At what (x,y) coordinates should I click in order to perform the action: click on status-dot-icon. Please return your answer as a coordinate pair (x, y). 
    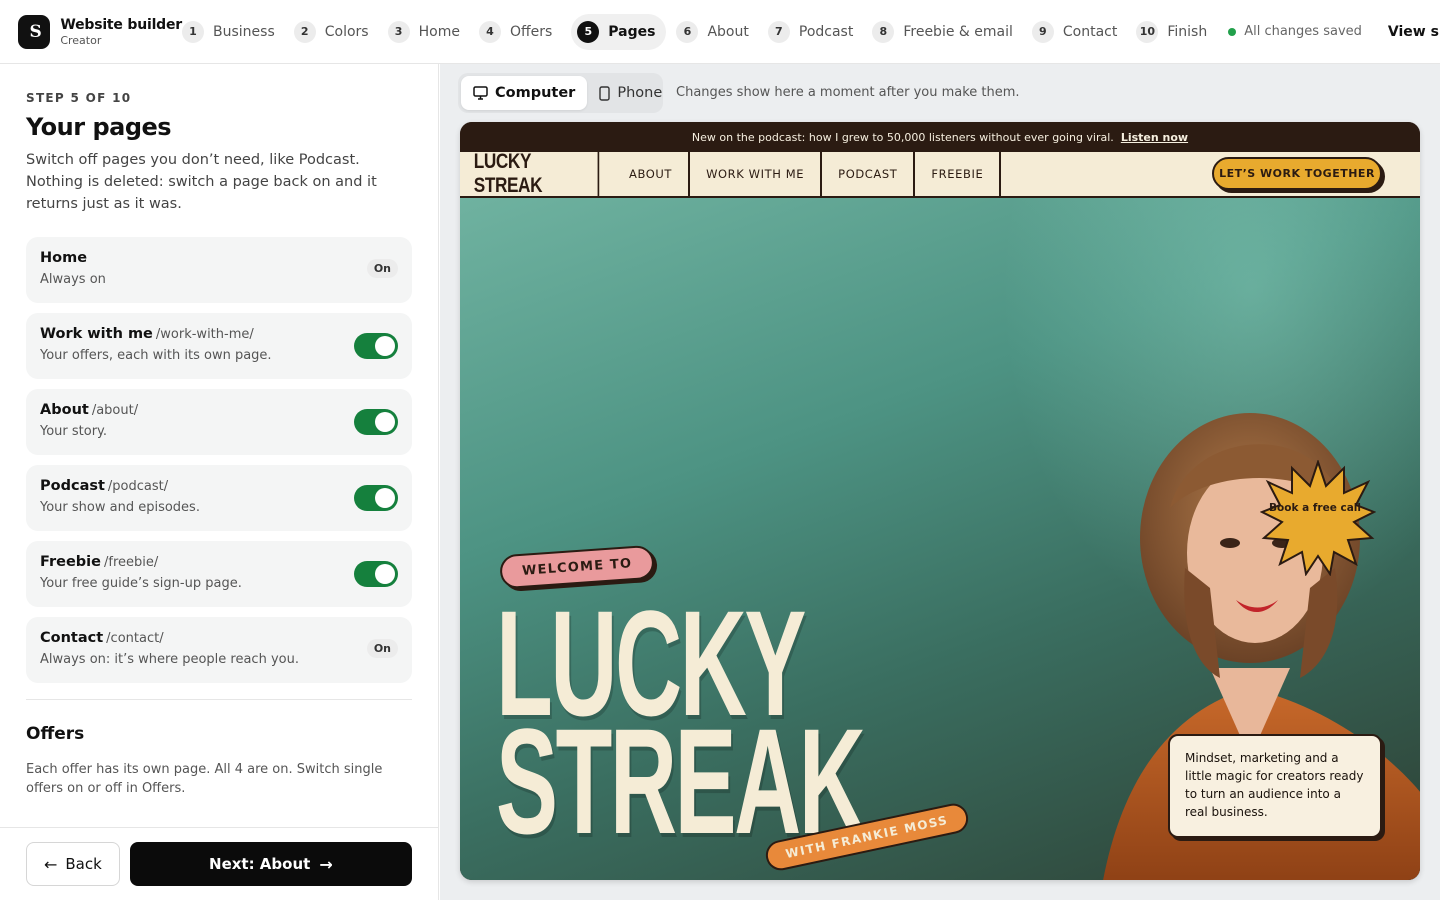
    Looking at the image, I should click on (1232, 31).